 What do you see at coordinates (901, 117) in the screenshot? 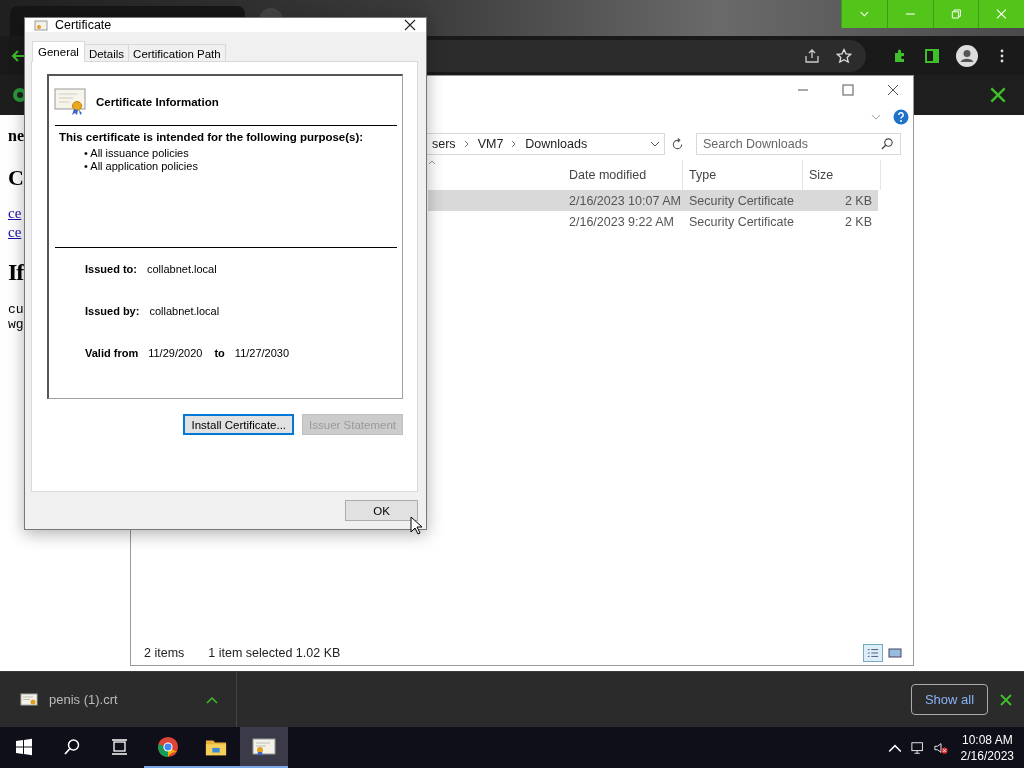
I see `help-icon` at bounding box center [901, 117].